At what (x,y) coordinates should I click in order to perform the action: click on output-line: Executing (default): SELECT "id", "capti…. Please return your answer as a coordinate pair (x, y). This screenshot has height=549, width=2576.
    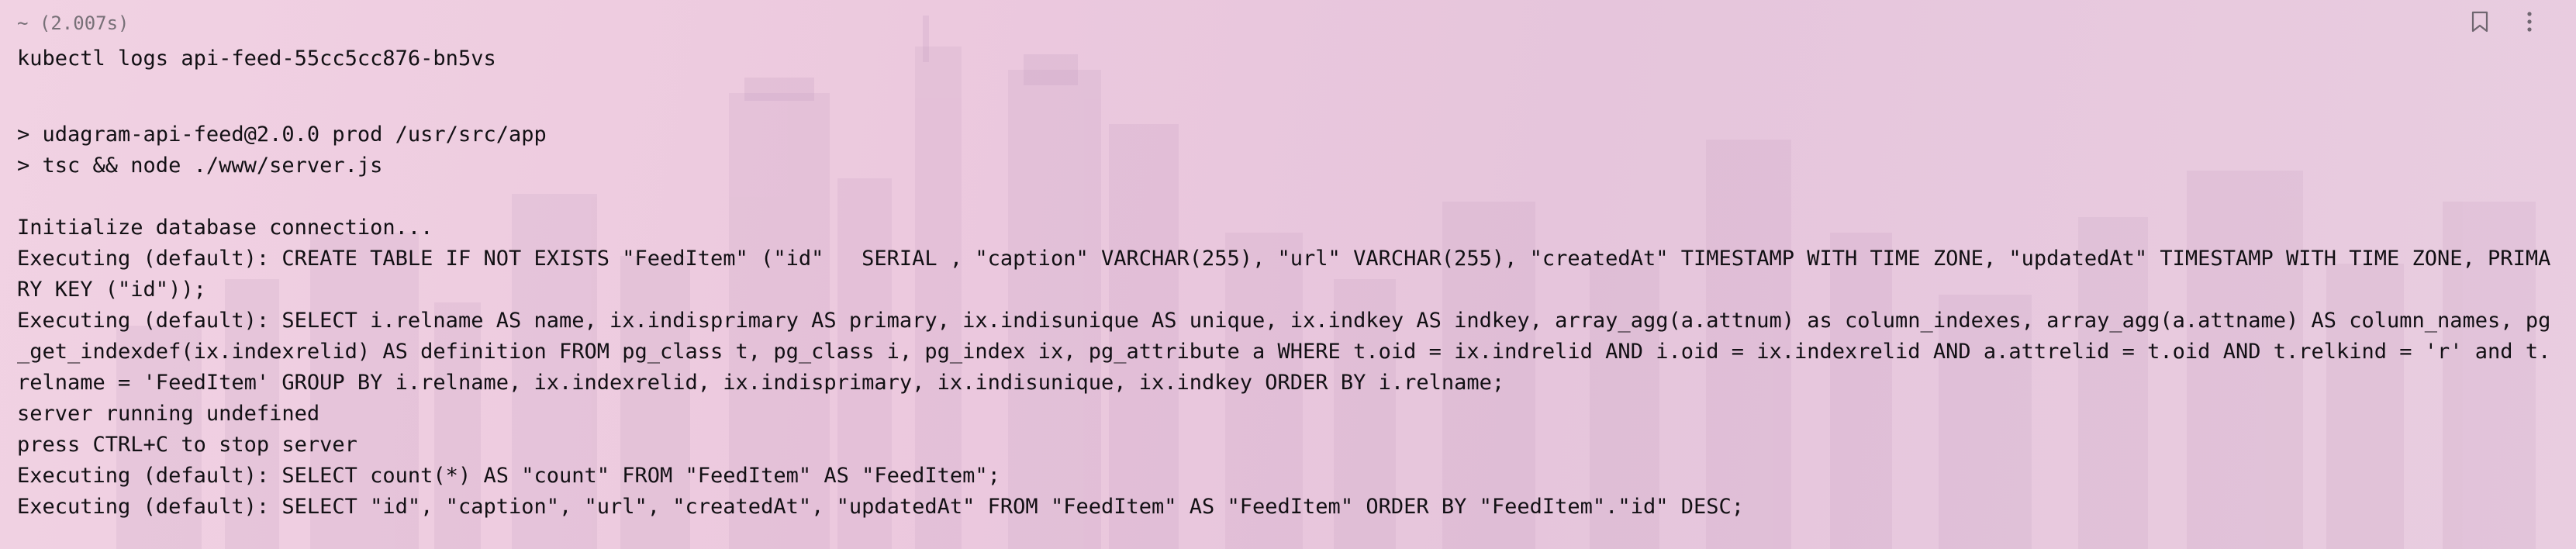
    Looking at the image, I should click on (881, 507).